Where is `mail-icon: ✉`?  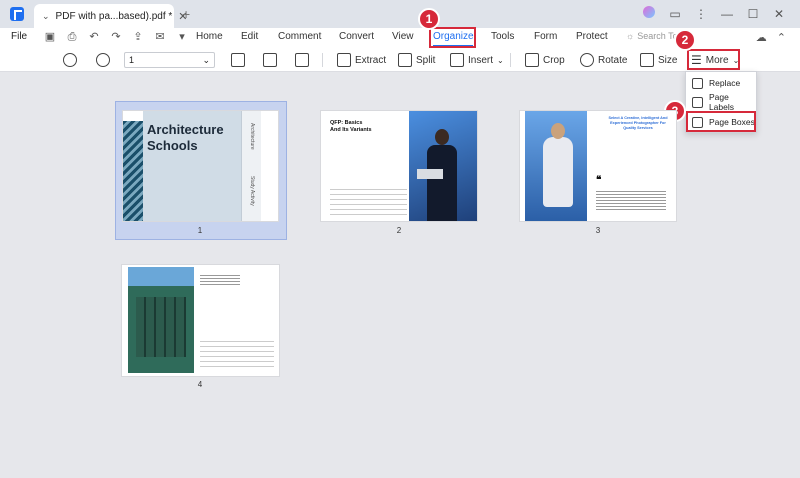 mail-icon: ✉ is located at coordinates (160, 37).